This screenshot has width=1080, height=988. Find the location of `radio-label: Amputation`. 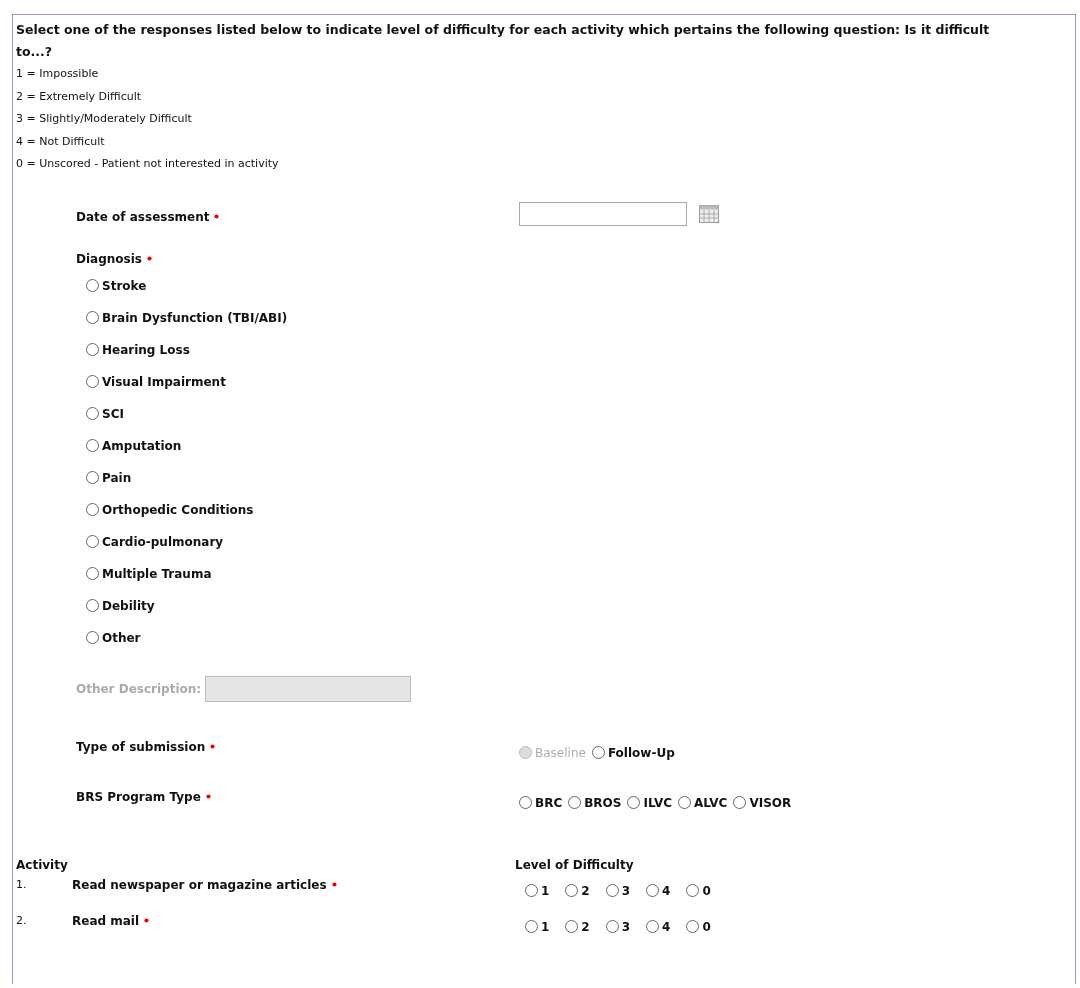

radio-label: Amputation is located at coordinates (142, 445).